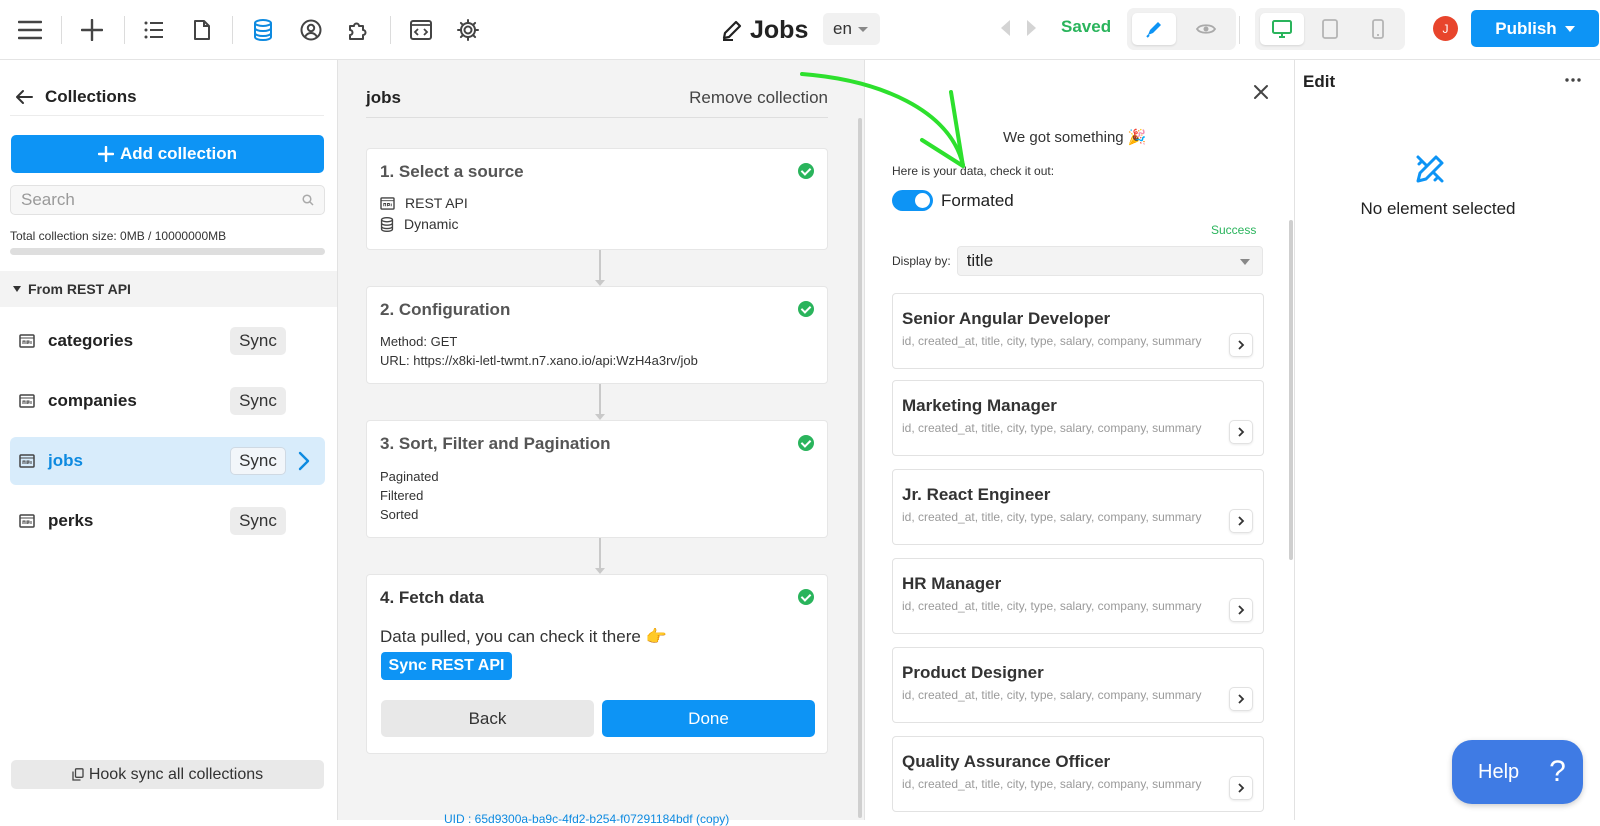 This screenshot has width=1600, height=826. What do you see at coordinates (1445, 28) in the screenshot?
I see `user-avatar: J` at bounding box center [1445, 28].